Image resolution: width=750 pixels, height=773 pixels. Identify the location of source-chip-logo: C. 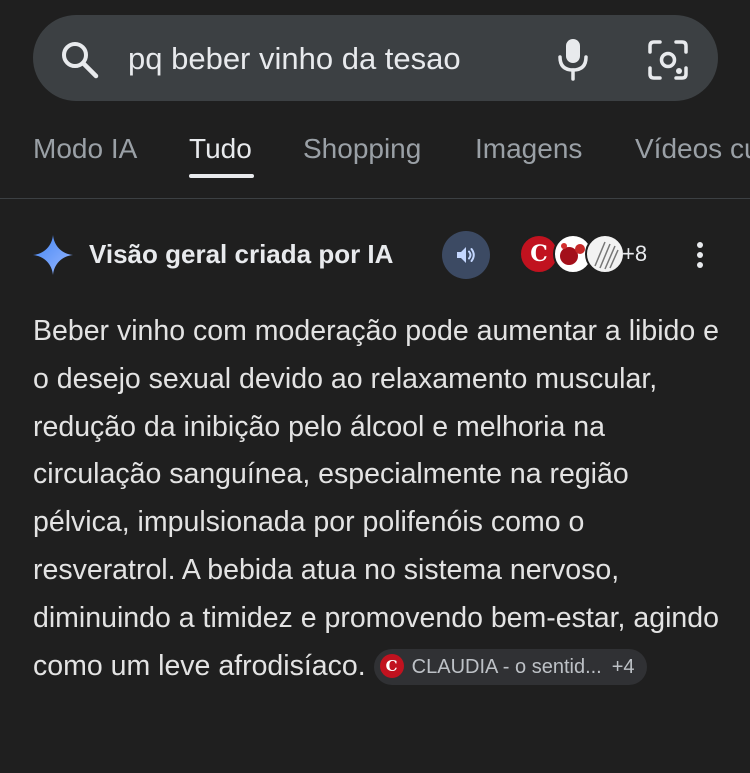
(391, 665).